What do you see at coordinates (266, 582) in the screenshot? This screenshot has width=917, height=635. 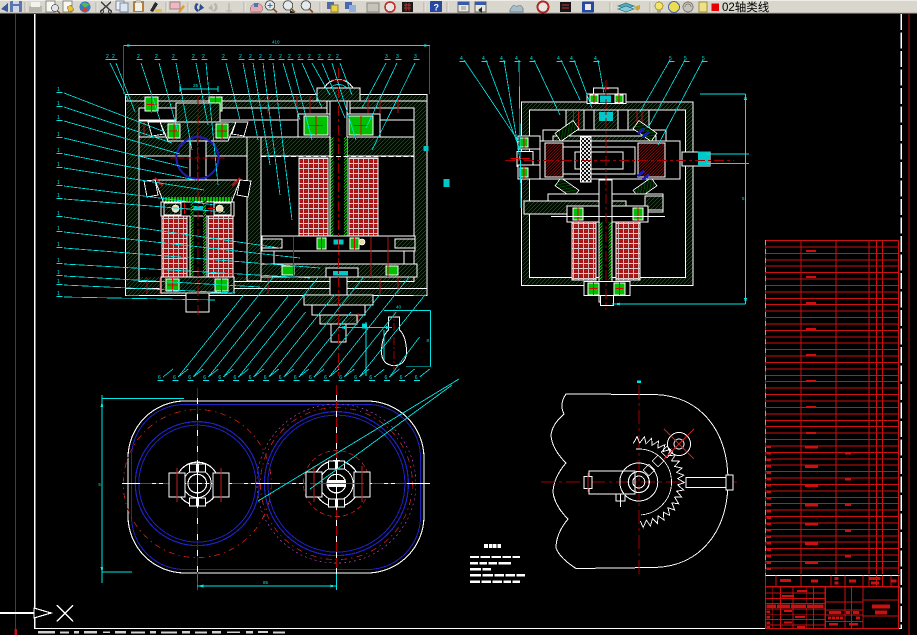 I see `svg-text: 85` at bounding box center [266, 582].